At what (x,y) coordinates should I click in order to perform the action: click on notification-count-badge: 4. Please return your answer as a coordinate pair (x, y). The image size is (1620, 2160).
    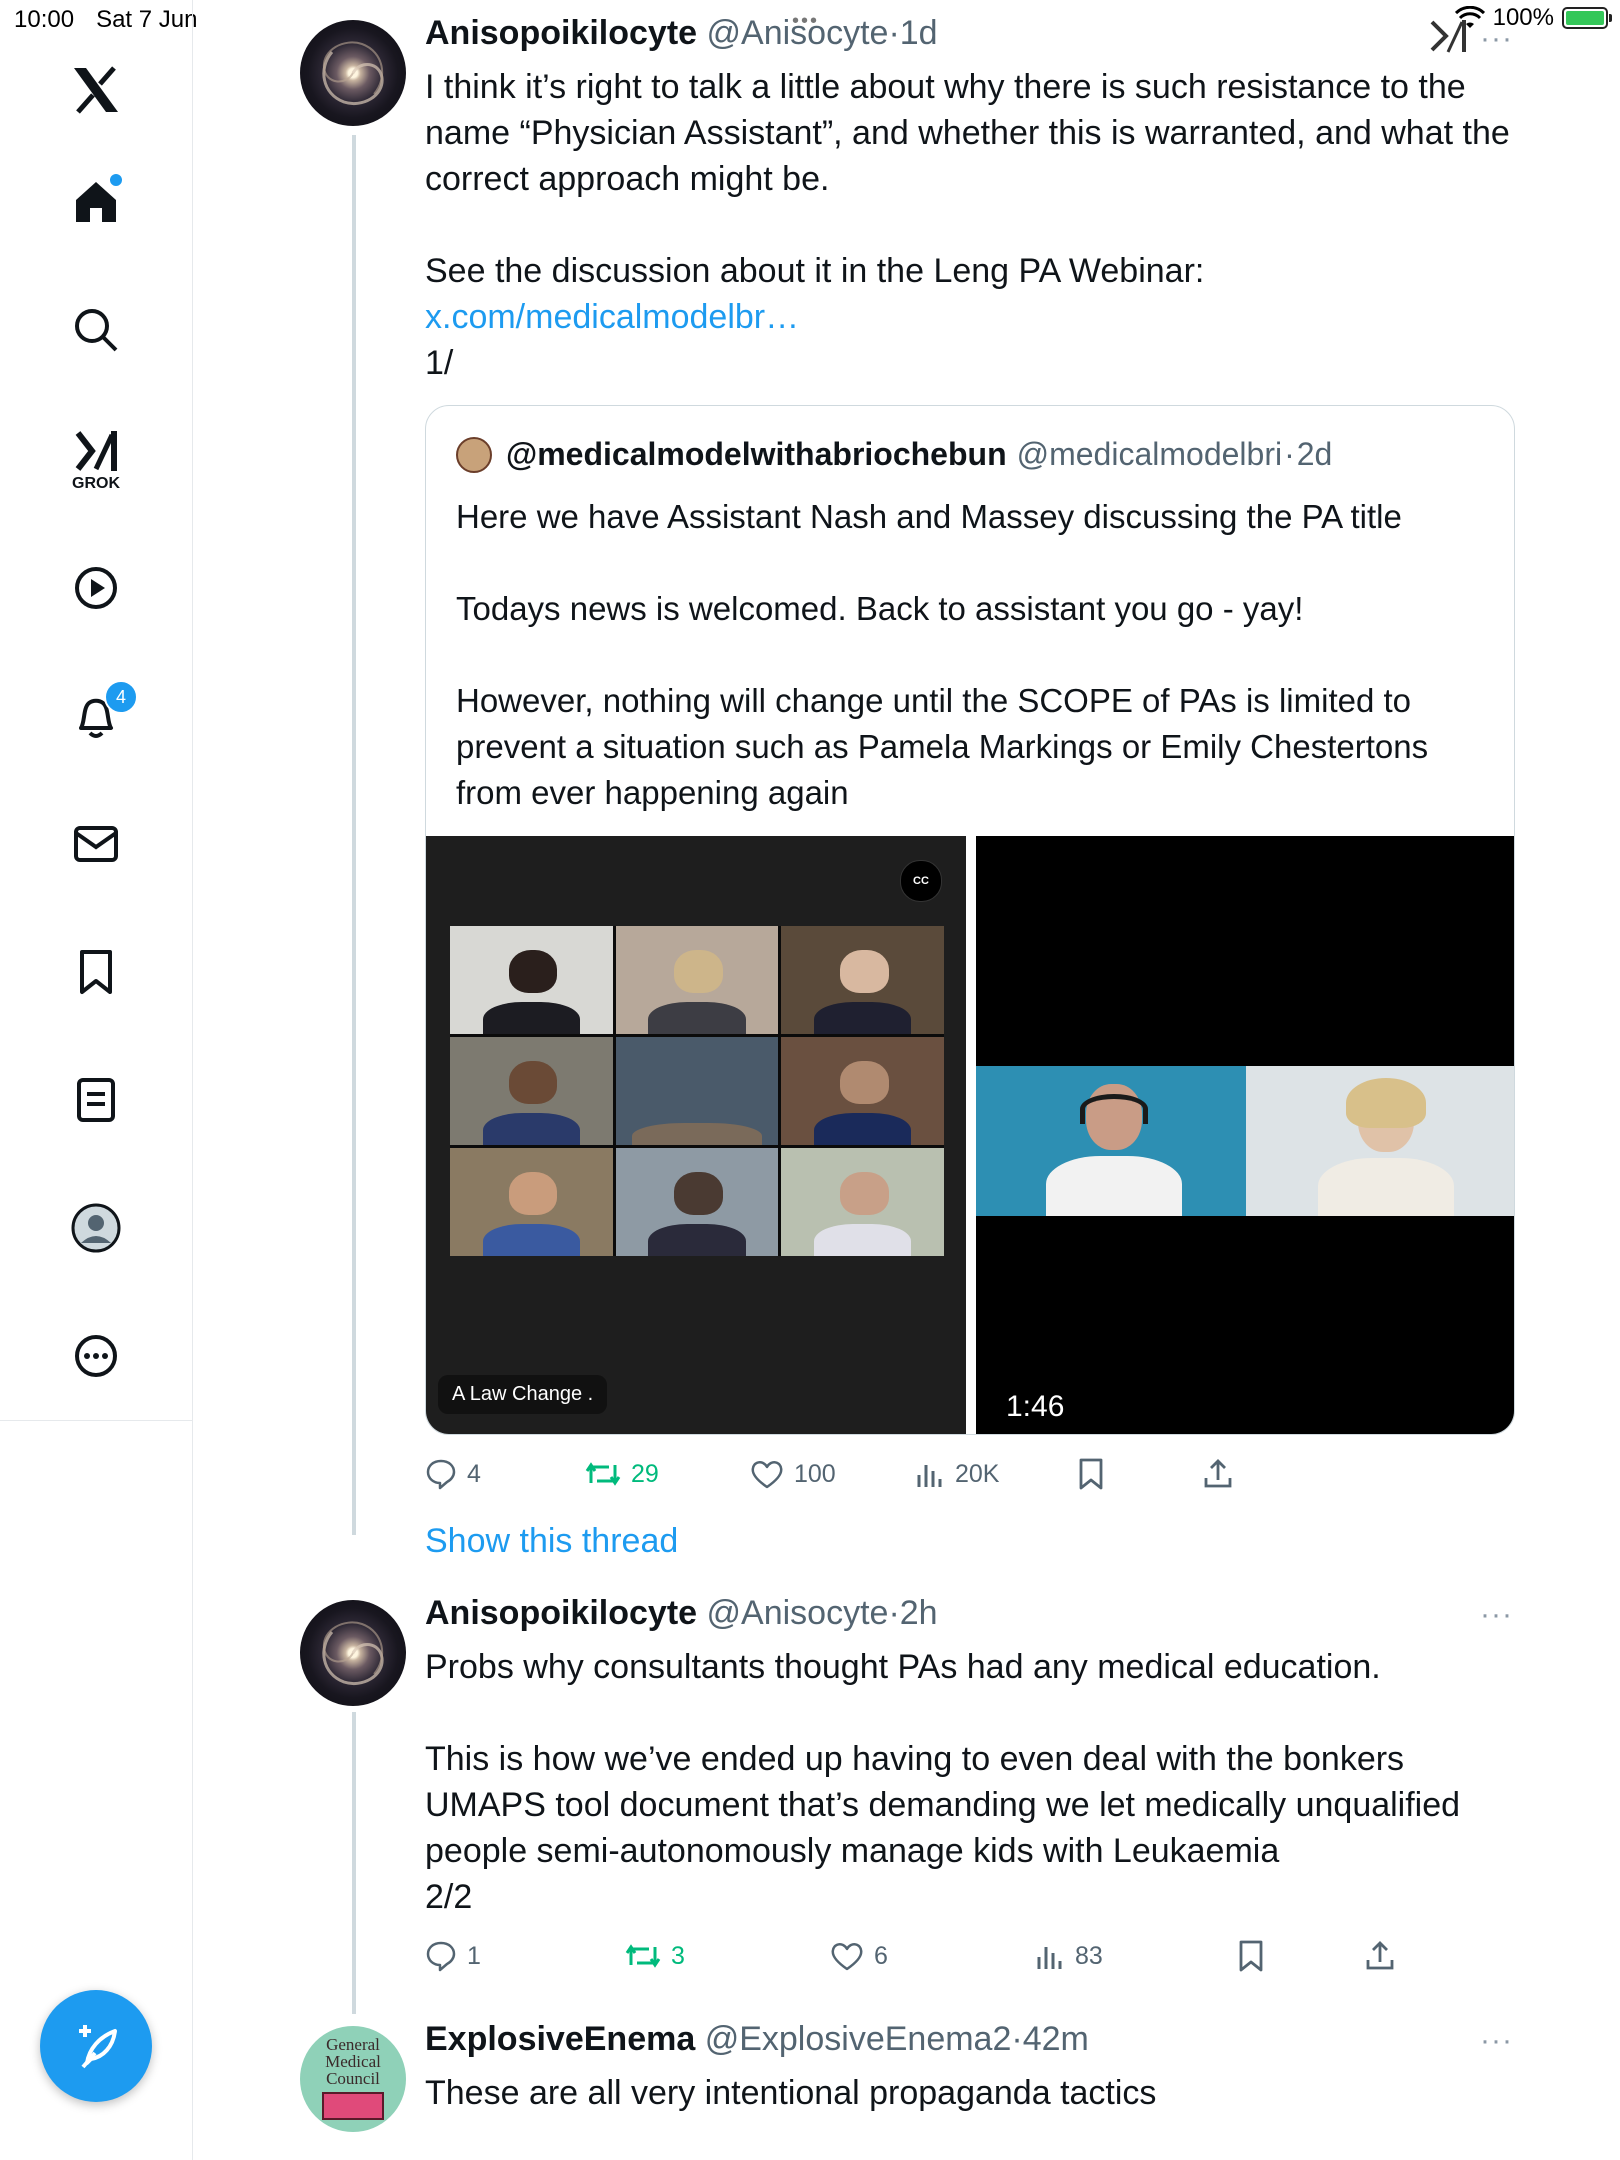
    Looking at the image, I should click on (121, 697).